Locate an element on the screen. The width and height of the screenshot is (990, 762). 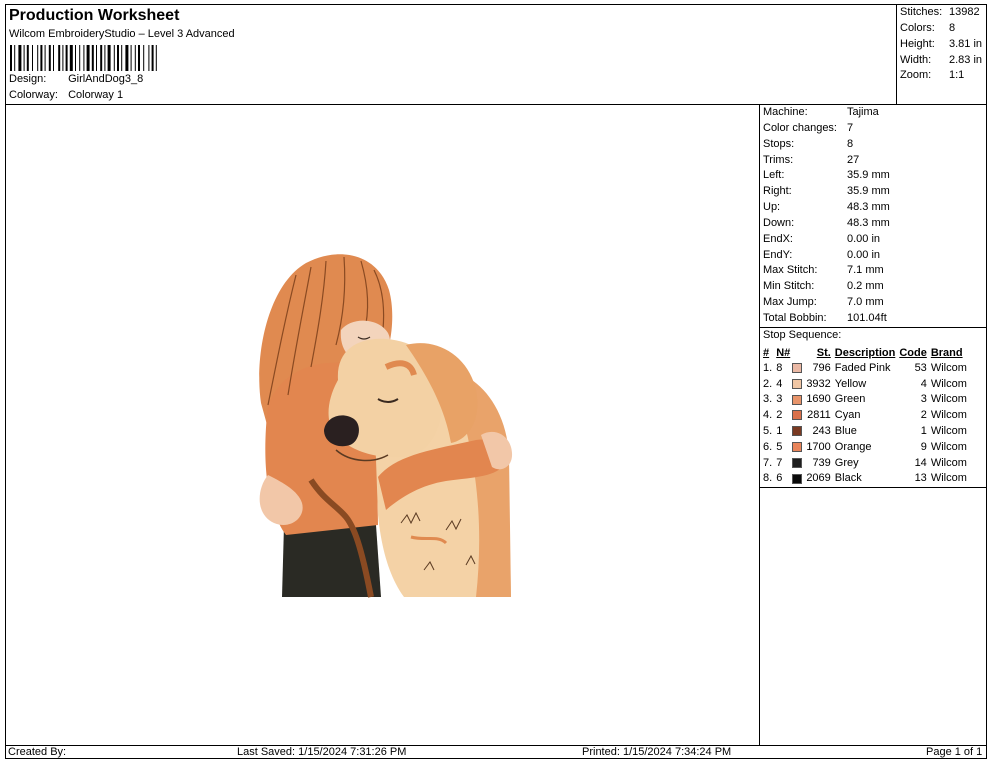
info-label: EndY: is located at coordinates (778, 255).